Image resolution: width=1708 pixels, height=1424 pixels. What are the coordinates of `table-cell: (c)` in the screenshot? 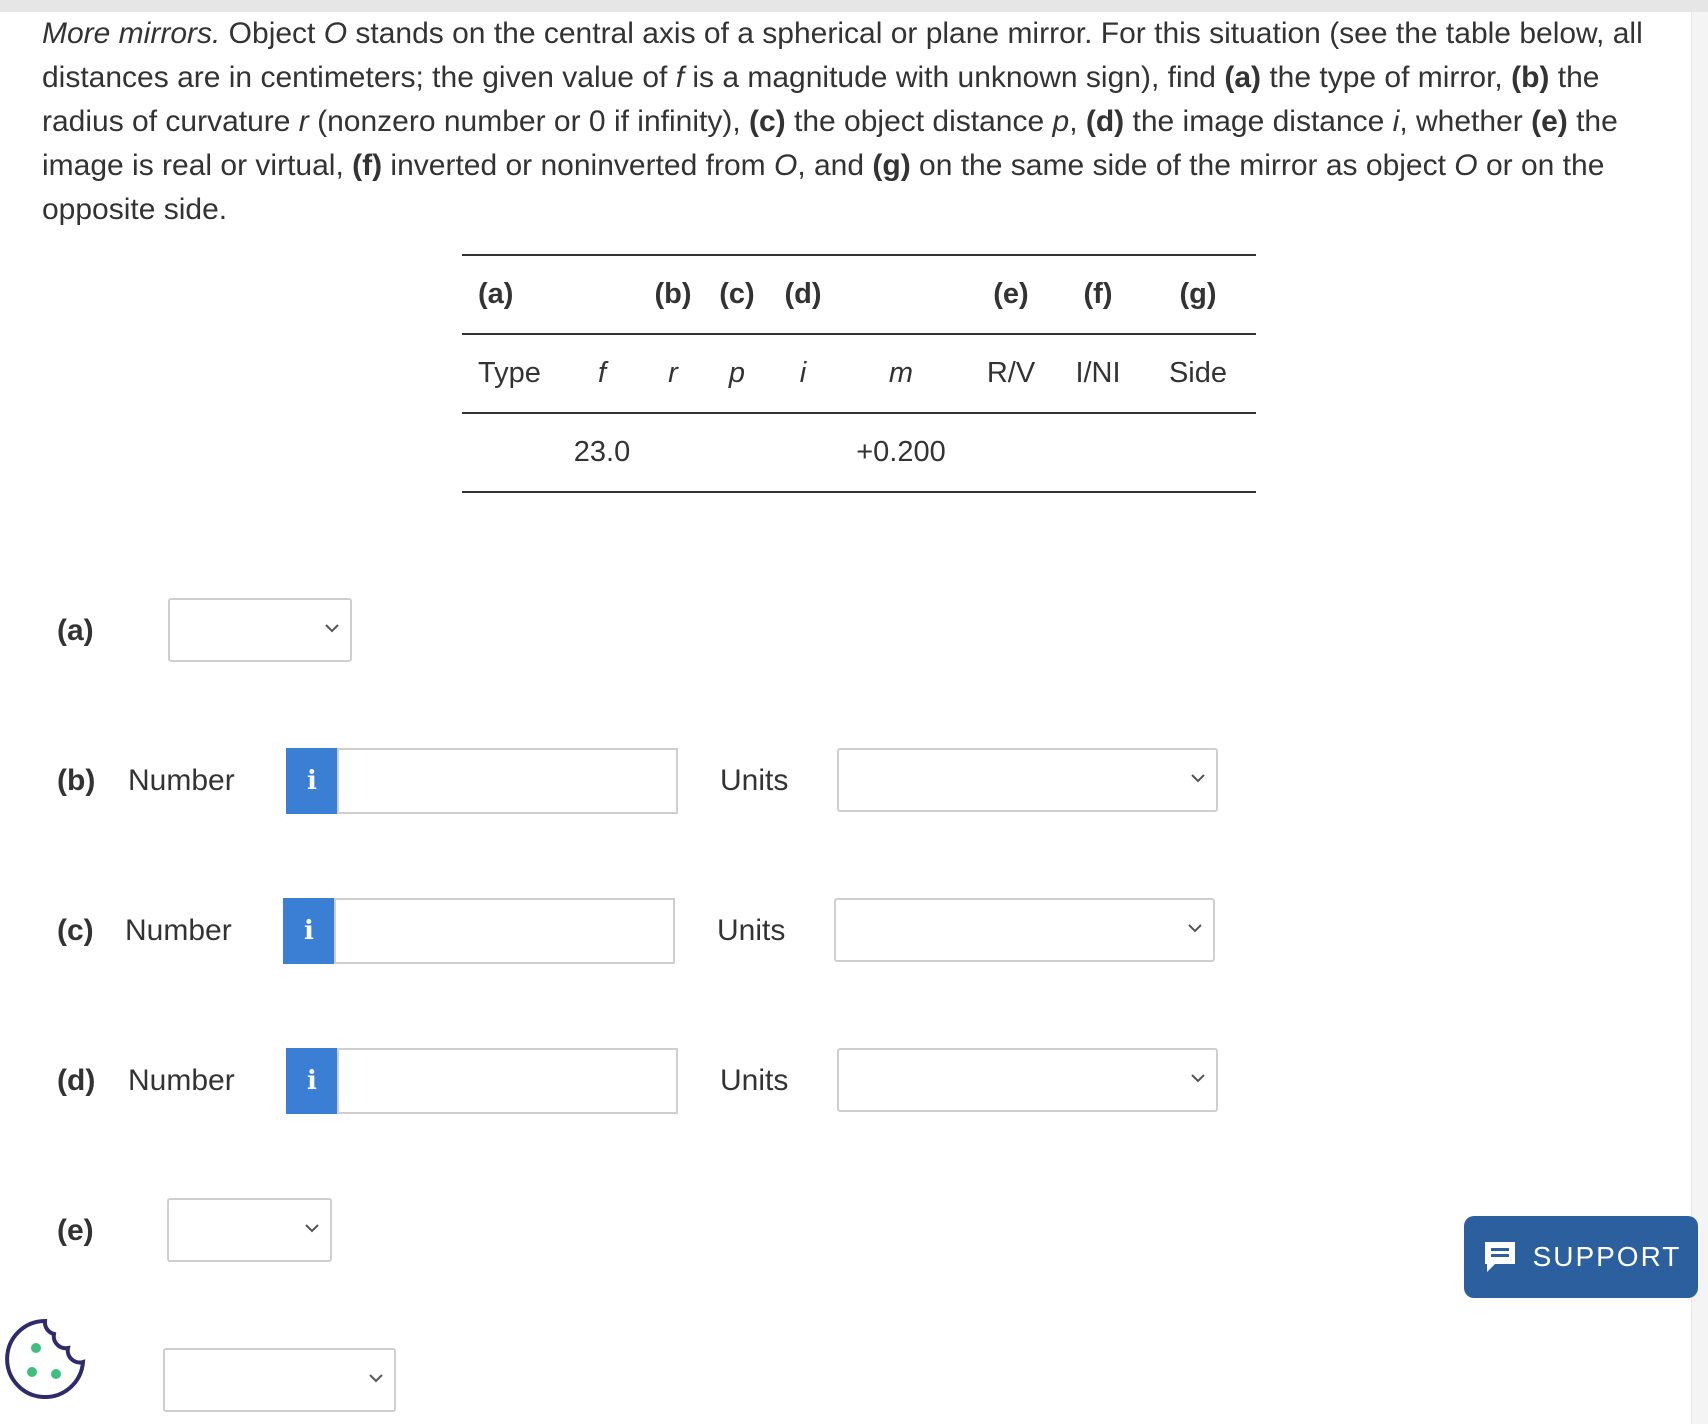 It's located at (737, 294).